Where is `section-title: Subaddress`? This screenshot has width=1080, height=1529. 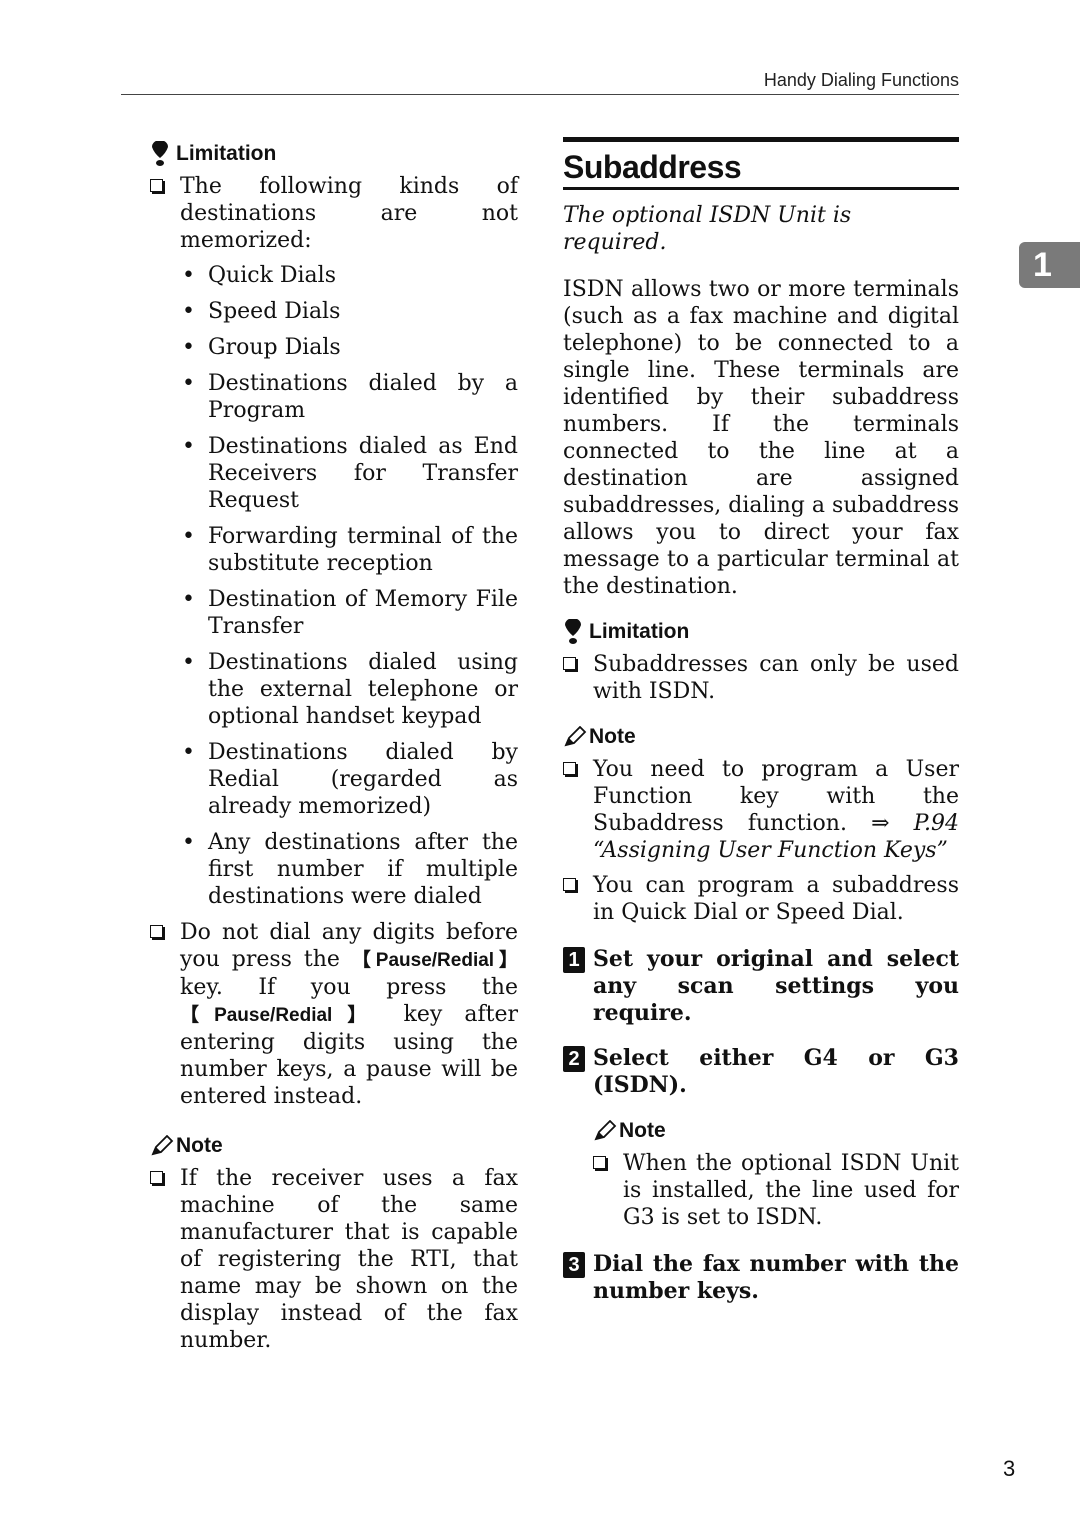 section-title: Subaddress is located at coordinates (652, 167).